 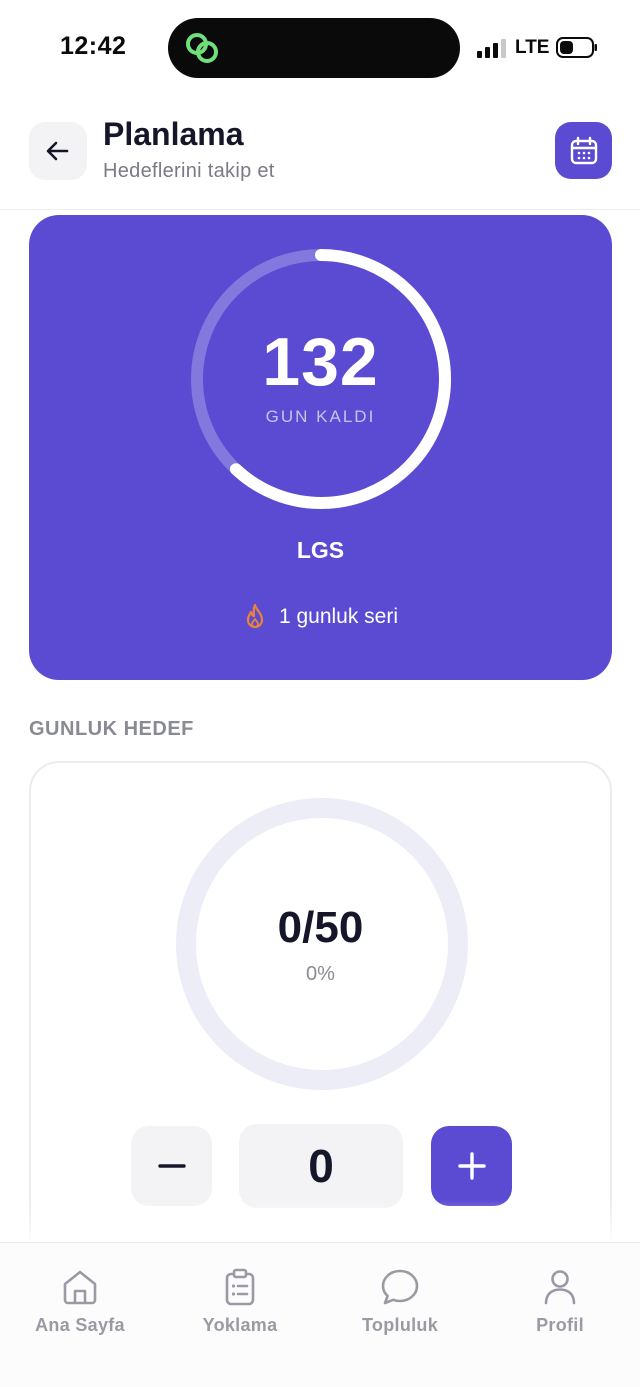 I want to click on battery-icon, so click(x=576, y=47).